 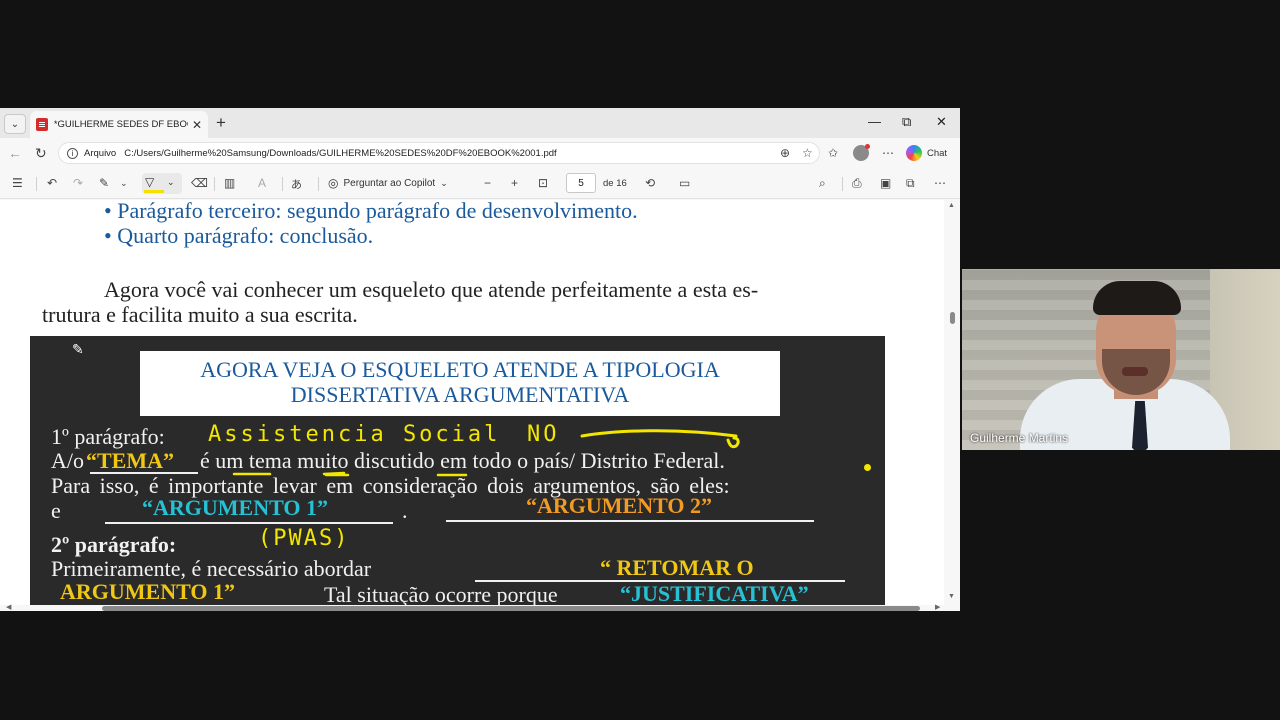 What do you see at coordinates (235, 507) in the screenshot?
I see `argumento-1-keyword: “ARGUMENTO 1”` at bounding box center [235, 507].